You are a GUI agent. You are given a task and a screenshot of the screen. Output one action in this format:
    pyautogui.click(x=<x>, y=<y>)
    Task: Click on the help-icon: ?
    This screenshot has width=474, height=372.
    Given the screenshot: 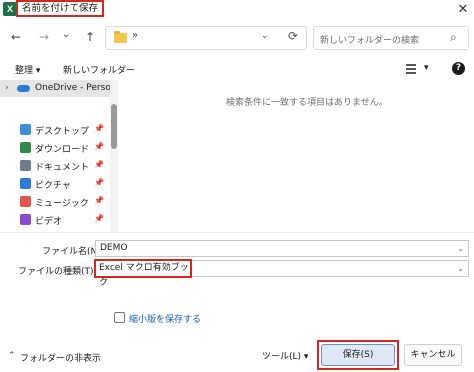 What is the action you would take?
    pyautogui.click(x=458, y=68)
    